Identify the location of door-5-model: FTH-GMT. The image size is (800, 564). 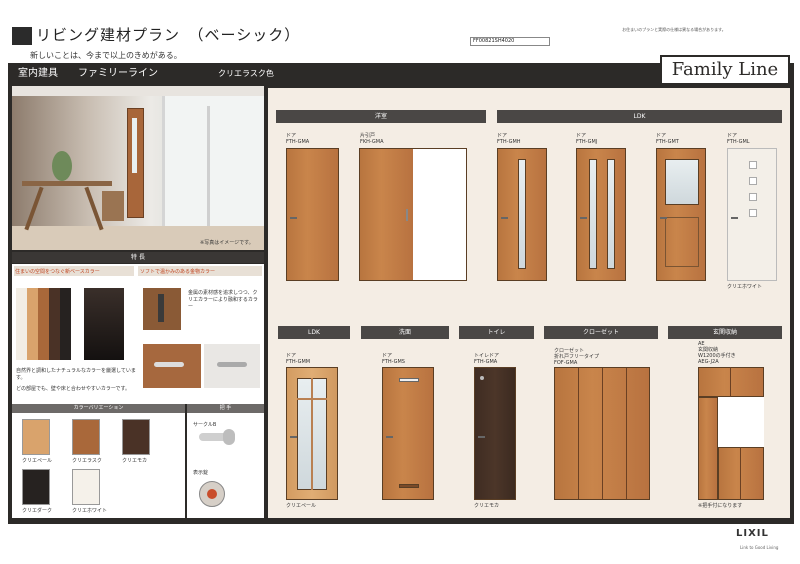
(667, 142).